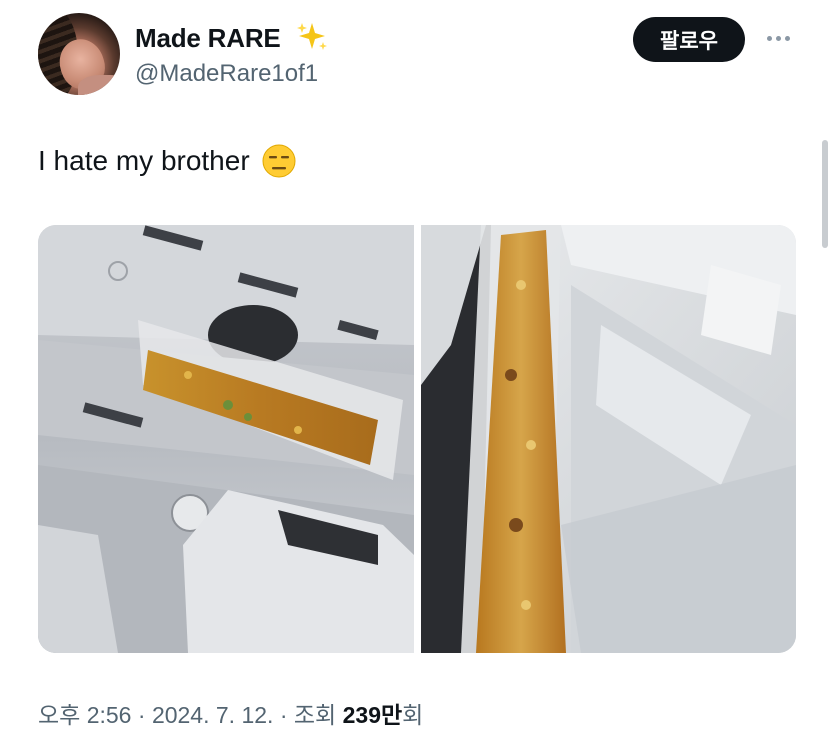 The height and width of the screenshot is (748, 835). I want to click on tweet-text-row: I hate my brother, so click(167, 161).